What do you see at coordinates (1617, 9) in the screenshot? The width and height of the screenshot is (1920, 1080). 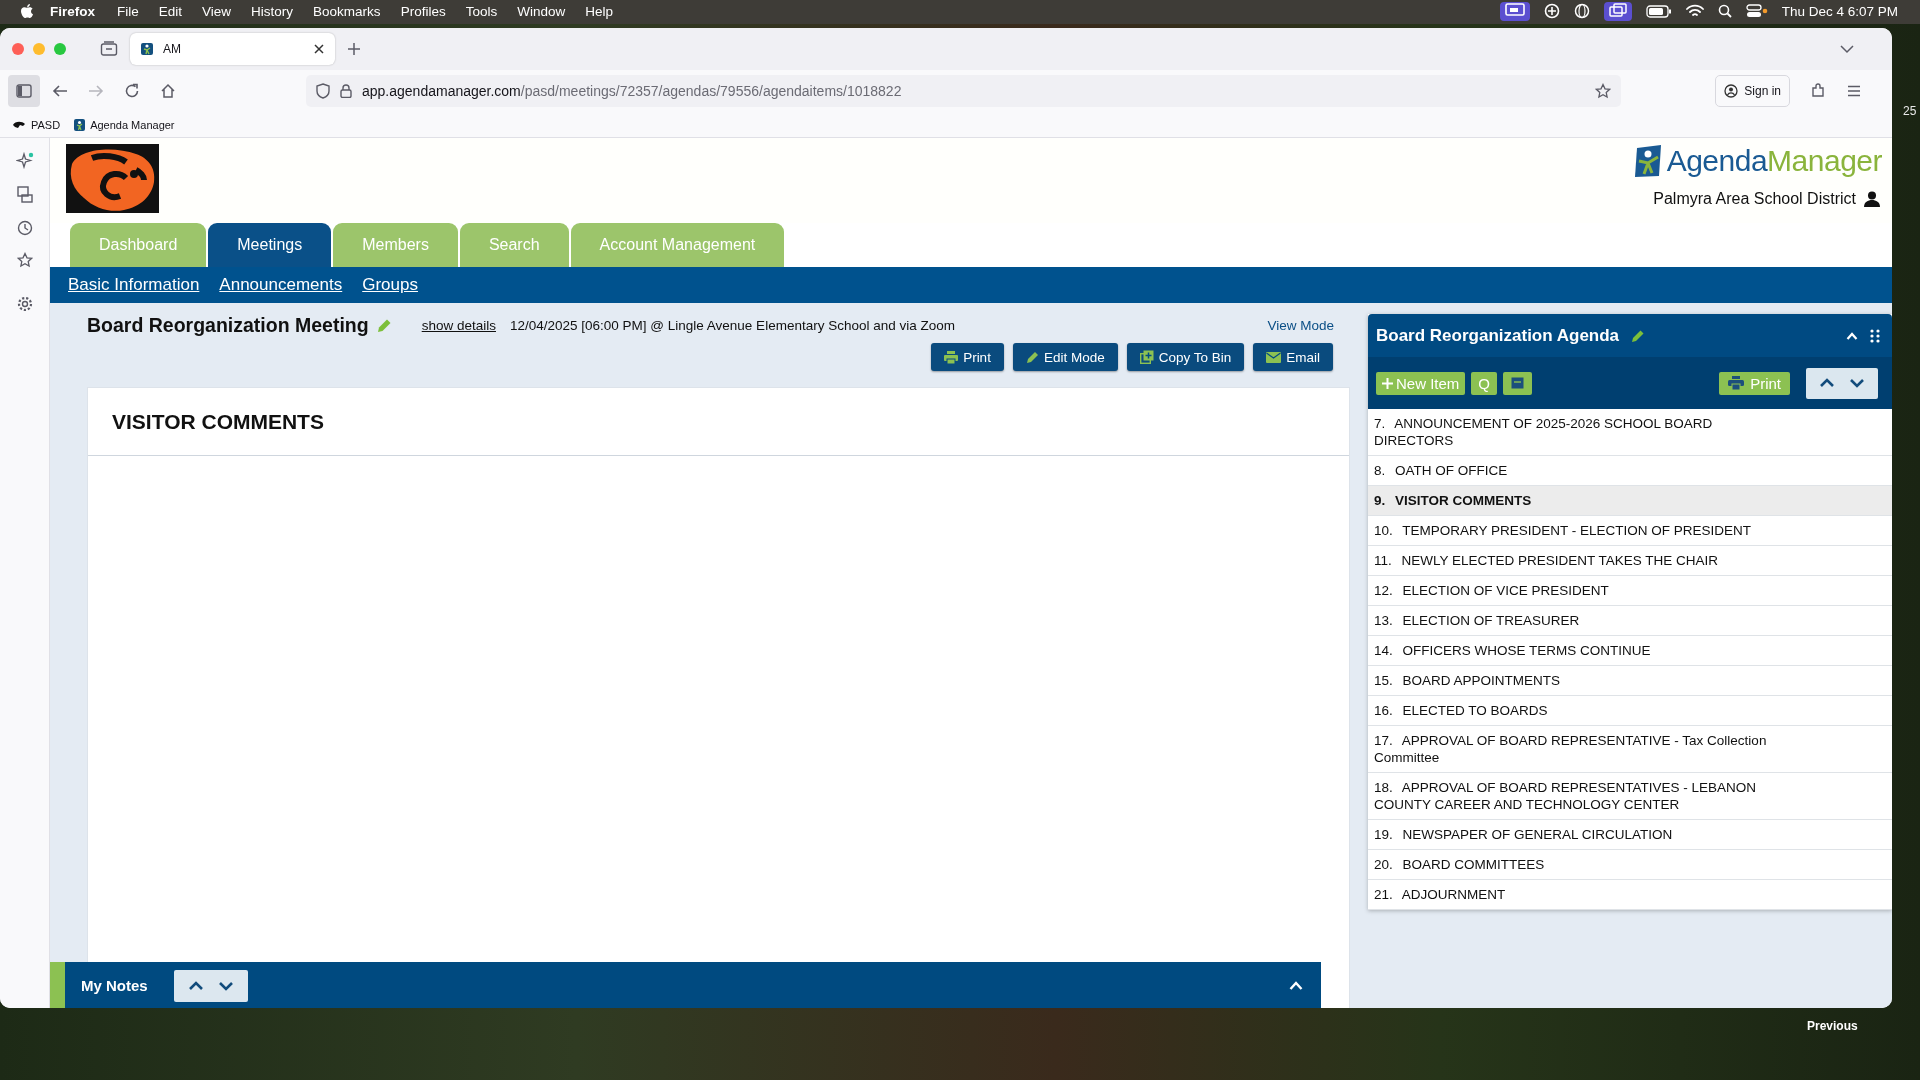 I see `windows-icon` at bounding box center [1617, 9].